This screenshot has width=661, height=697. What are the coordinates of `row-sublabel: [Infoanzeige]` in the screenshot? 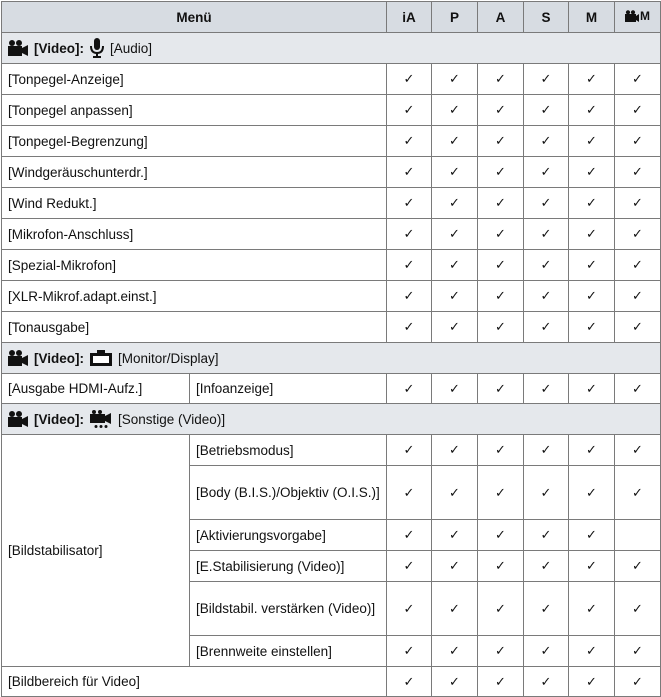 It's located at (288, 388).